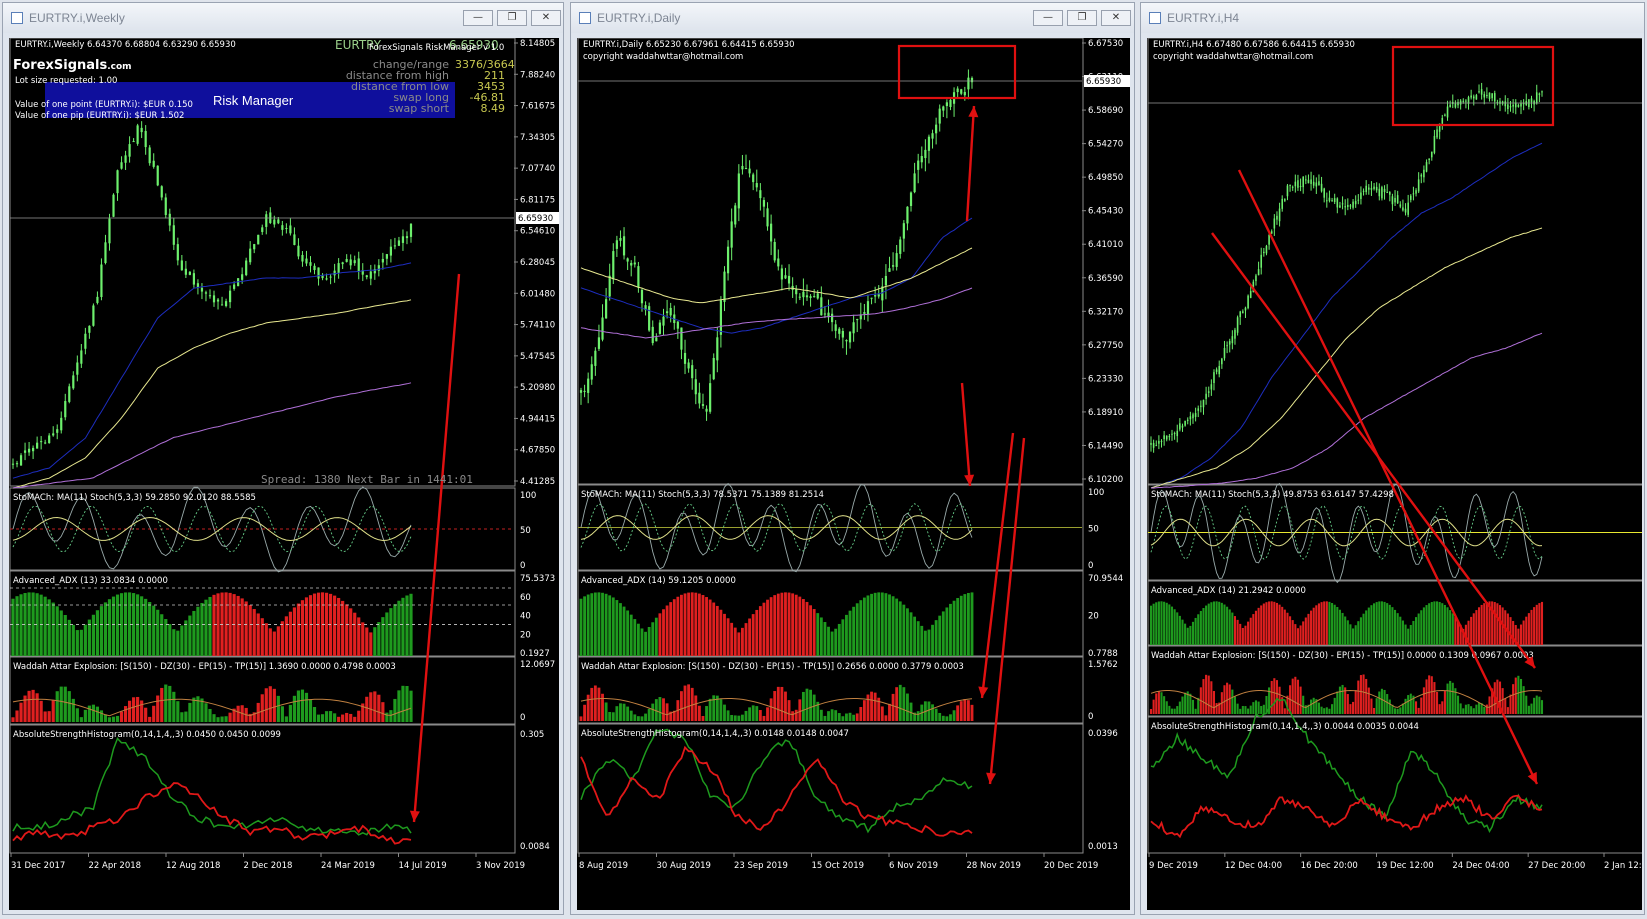  I want to click on window-titlebar: EURTRY.i,H4, so click(1392, 18).